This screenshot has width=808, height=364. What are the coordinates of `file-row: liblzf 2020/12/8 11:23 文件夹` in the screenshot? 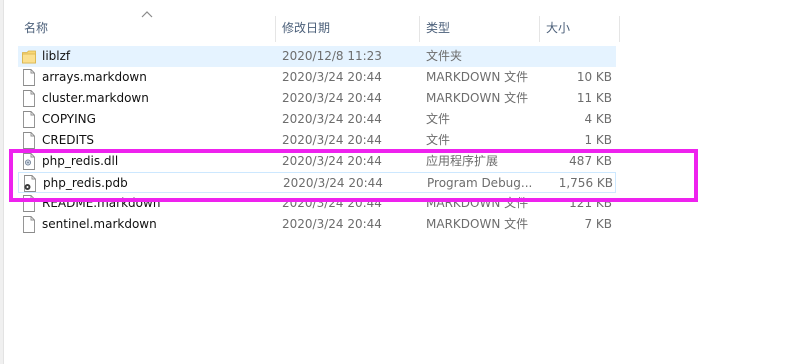 It's located at (317, 56).